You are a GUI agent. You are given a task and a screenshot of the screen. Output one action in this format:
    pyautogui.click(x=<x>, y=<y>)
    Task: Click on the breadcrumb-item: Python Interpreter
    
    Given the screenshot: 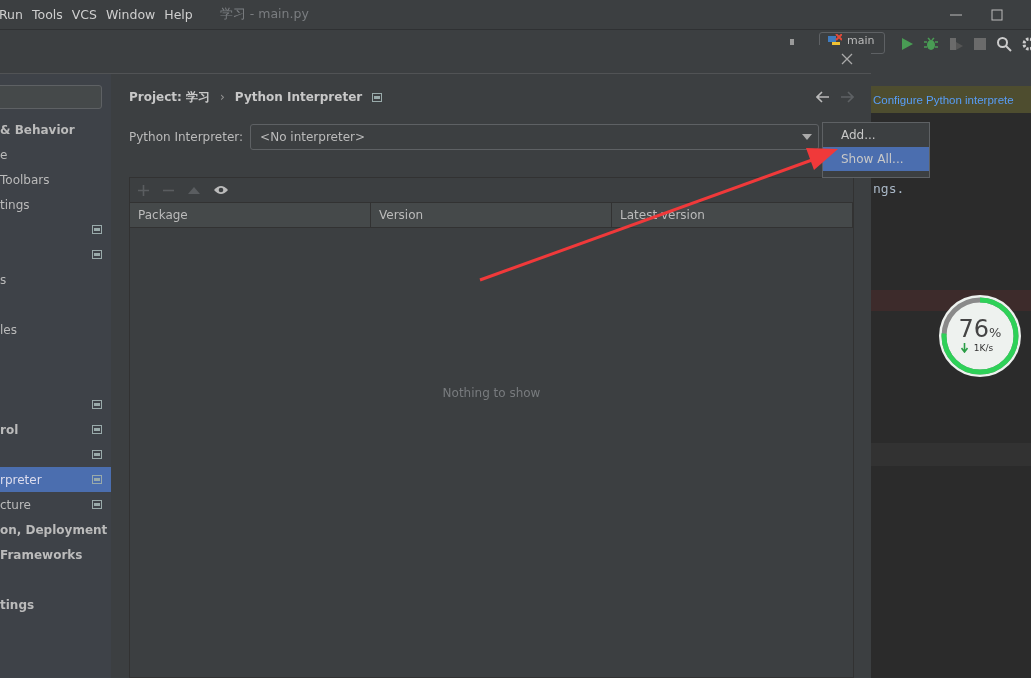 What is the action you would take?
    pyautogui.click(x=298, y=97)
    